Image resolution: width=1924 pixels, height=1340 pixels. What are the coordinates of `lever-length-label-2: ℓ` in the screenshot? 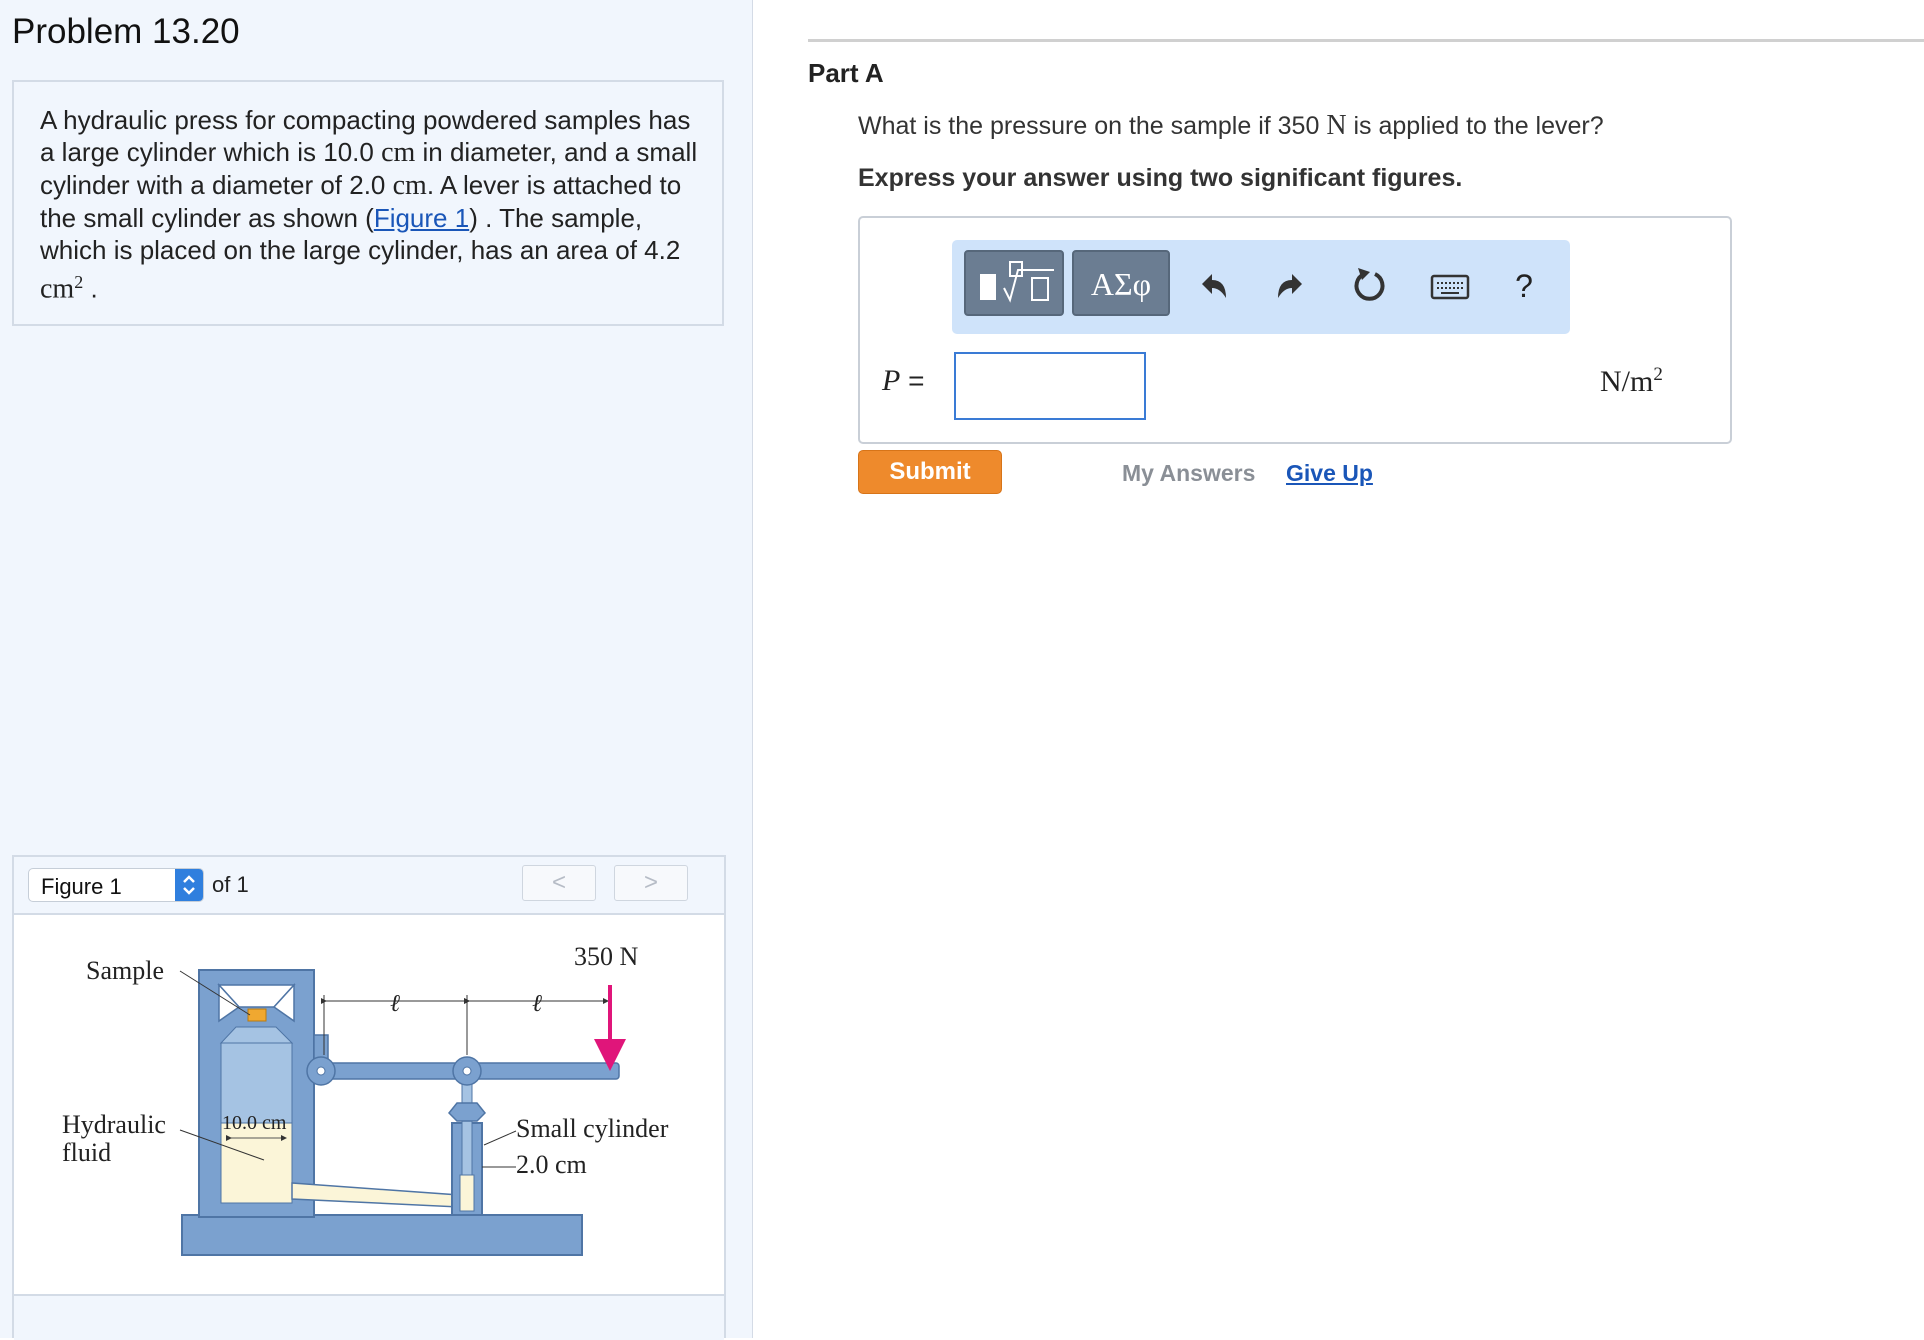 It's located at (537, 1004).